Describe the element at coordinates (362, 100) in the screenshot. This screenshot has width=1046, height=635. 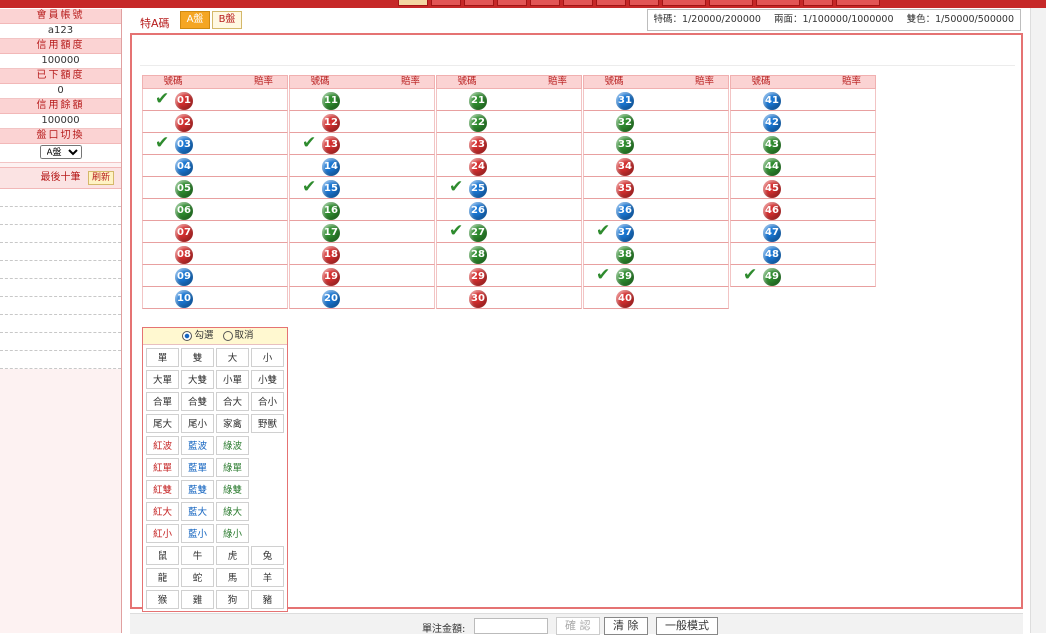
I see `number-cell: 11` at that location.